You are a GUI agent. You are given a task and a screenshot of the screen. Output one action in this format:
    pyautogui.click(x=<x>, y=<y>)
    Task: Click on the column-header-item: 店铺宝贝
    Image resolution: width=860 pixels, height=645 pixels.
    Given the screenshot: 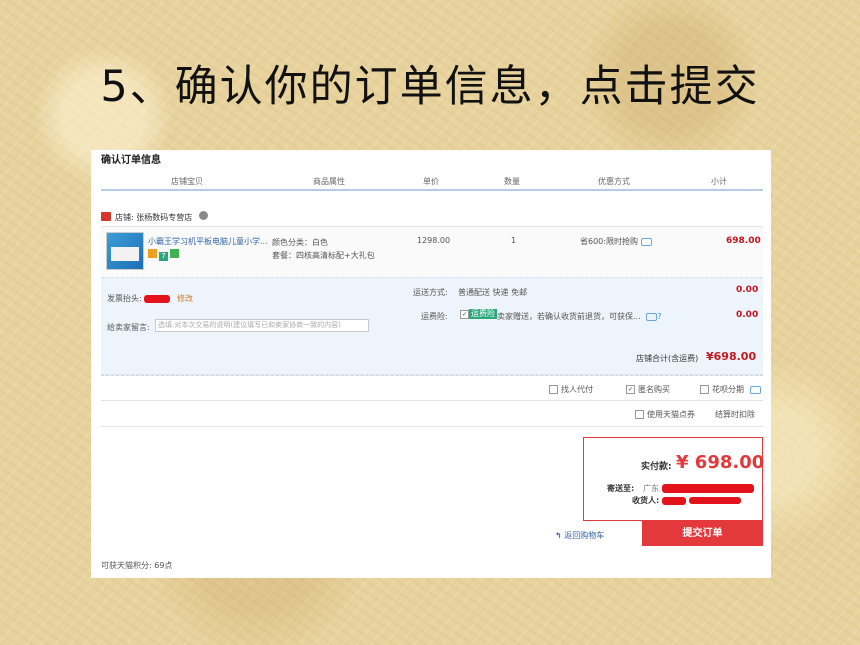 What is the action you would take?
    pyautogui.click(x=187, y=181)
    